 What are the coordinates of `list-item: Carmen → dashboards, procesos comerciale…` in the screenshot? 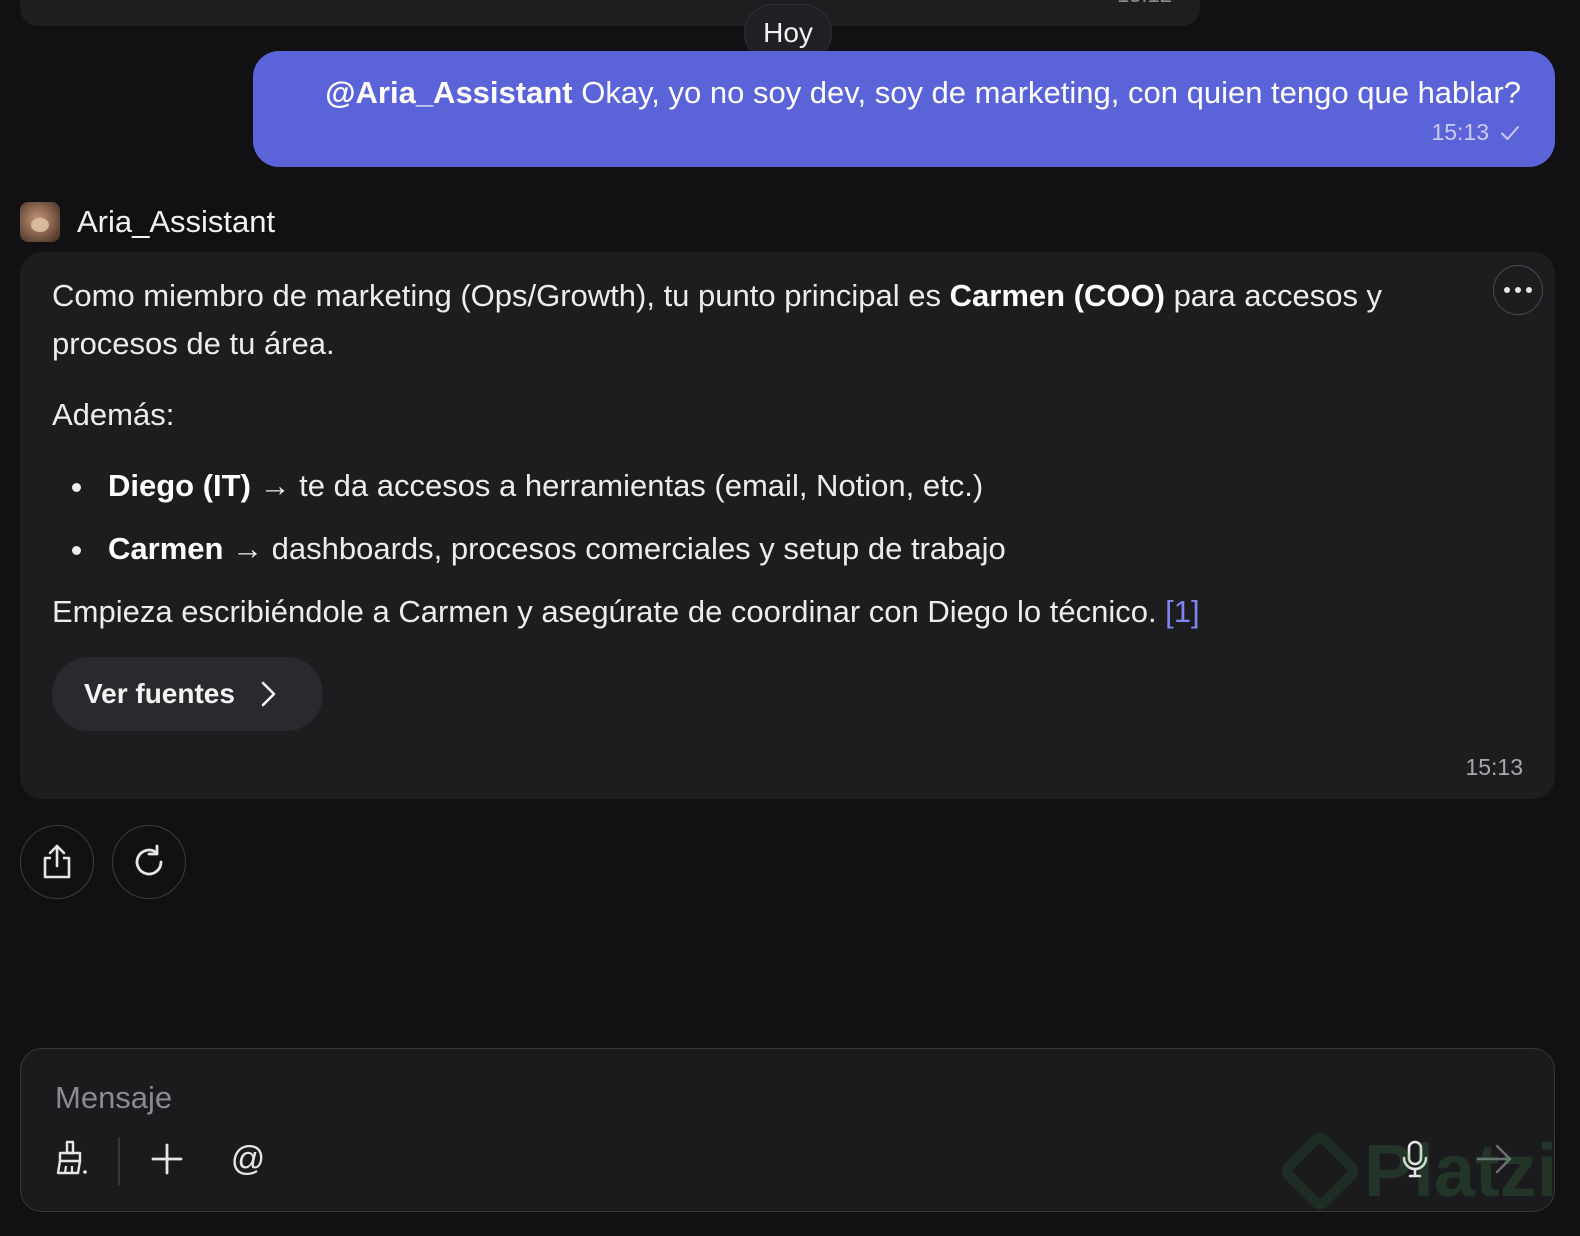 It's located at (753, 549).